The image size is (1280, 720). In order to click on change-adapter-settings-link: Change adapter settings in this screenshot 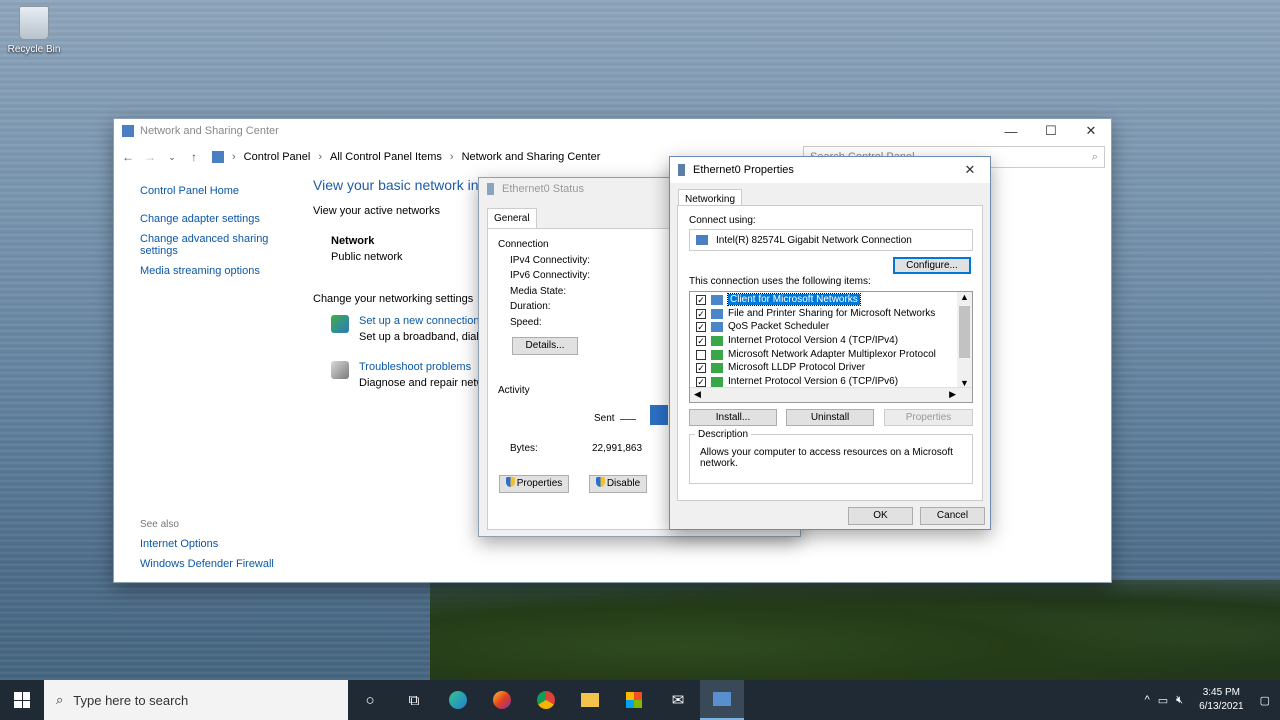, I will do `click(215, 219)`.